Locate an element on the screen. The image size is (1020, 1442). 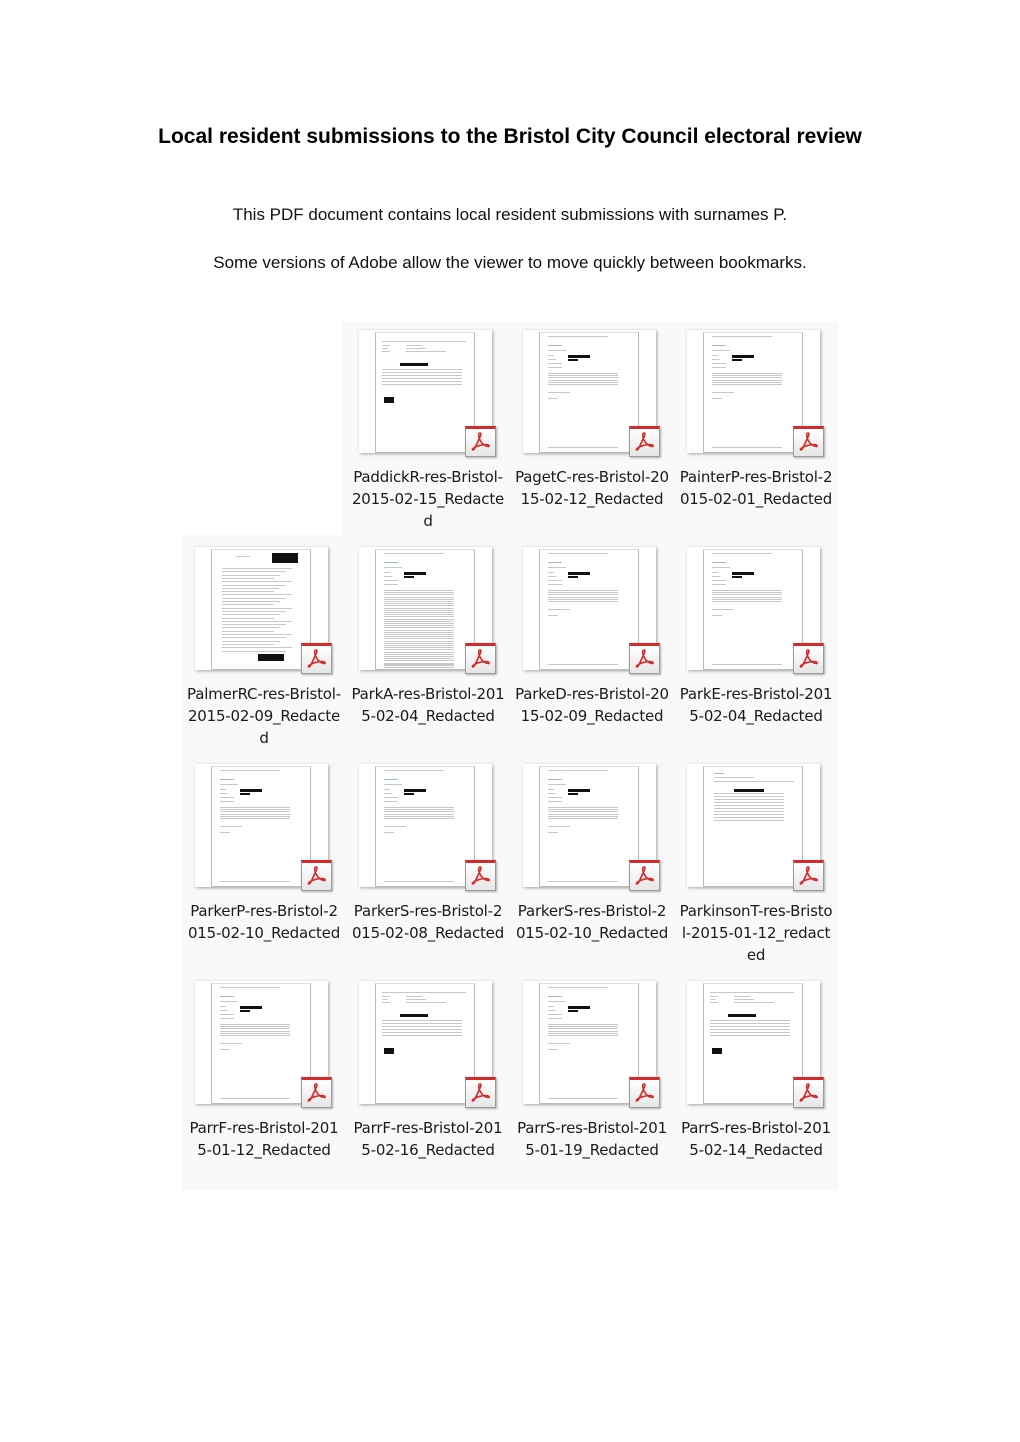
file-name: ParkeD-res-Bristol-2015-02-09_Redacted is located at coordinates (592, 705).